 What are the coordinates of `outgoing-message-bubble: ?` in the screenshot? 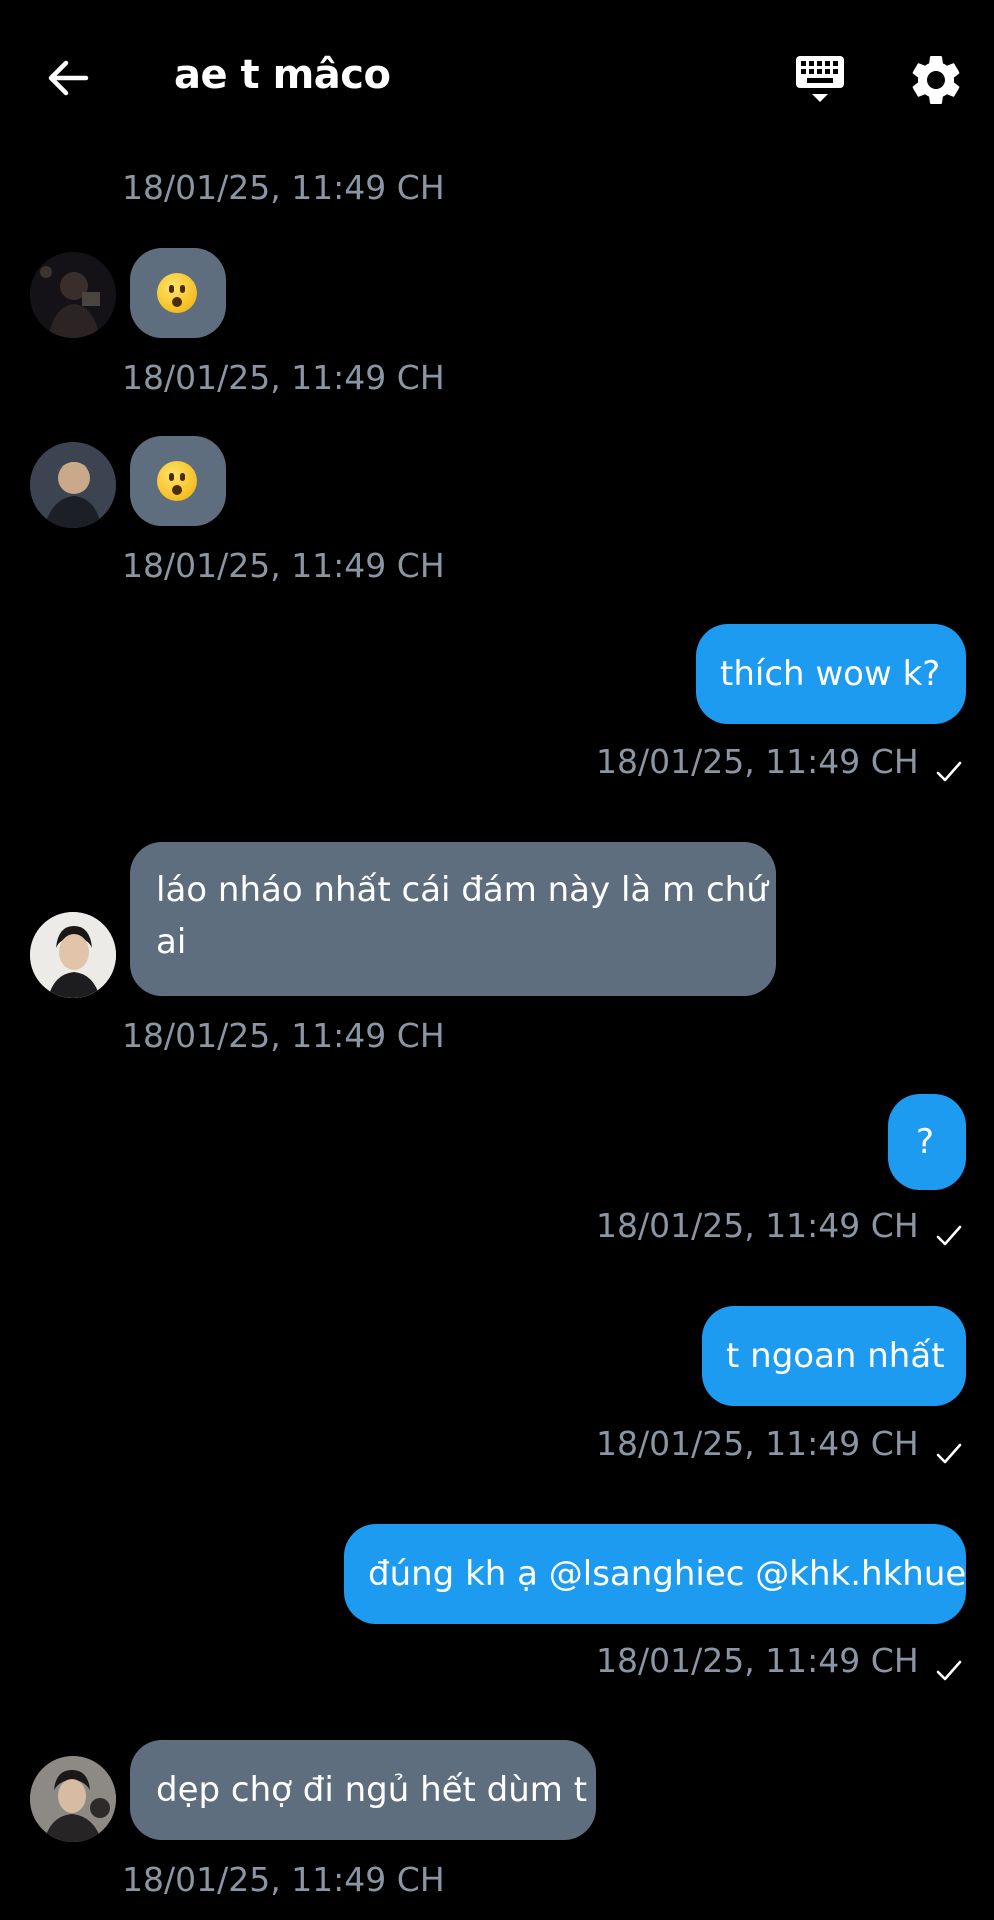 It's located at (927, 1142).